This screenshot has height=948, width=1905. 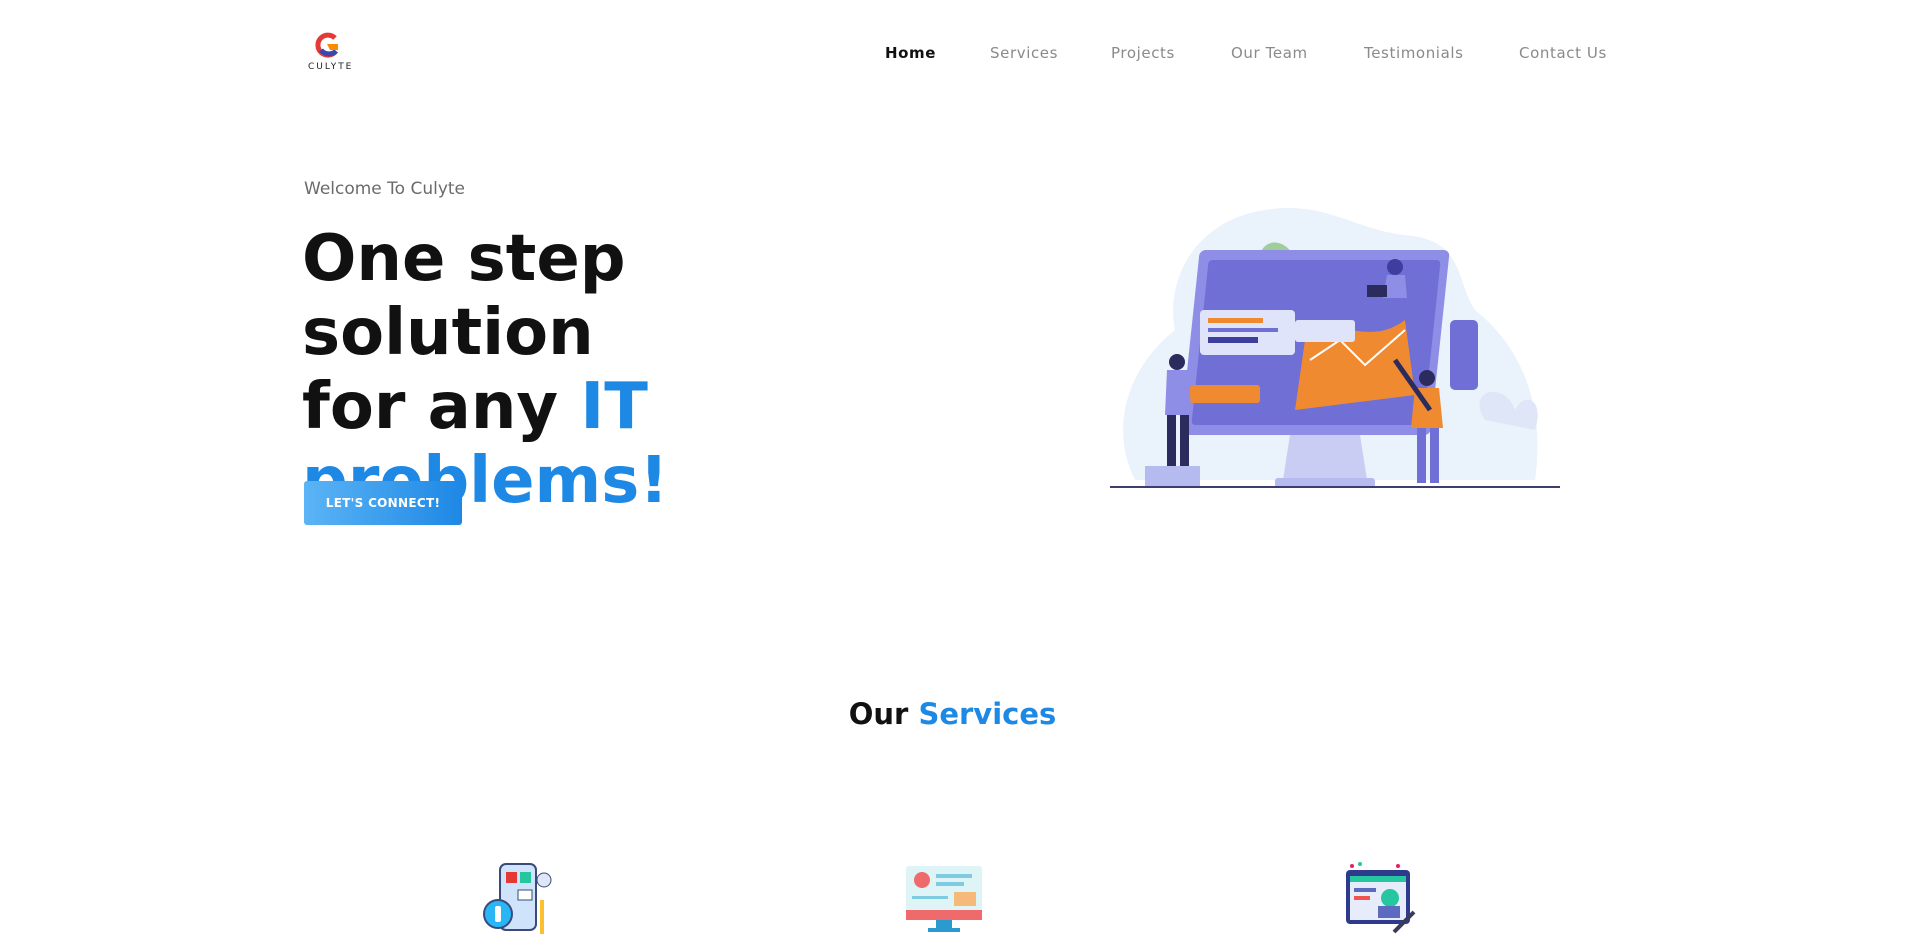 What do you see at coordinates (331, 67) in the screenshot?
I see `brand-name: CULYTE` at bounding box center [331, 67].